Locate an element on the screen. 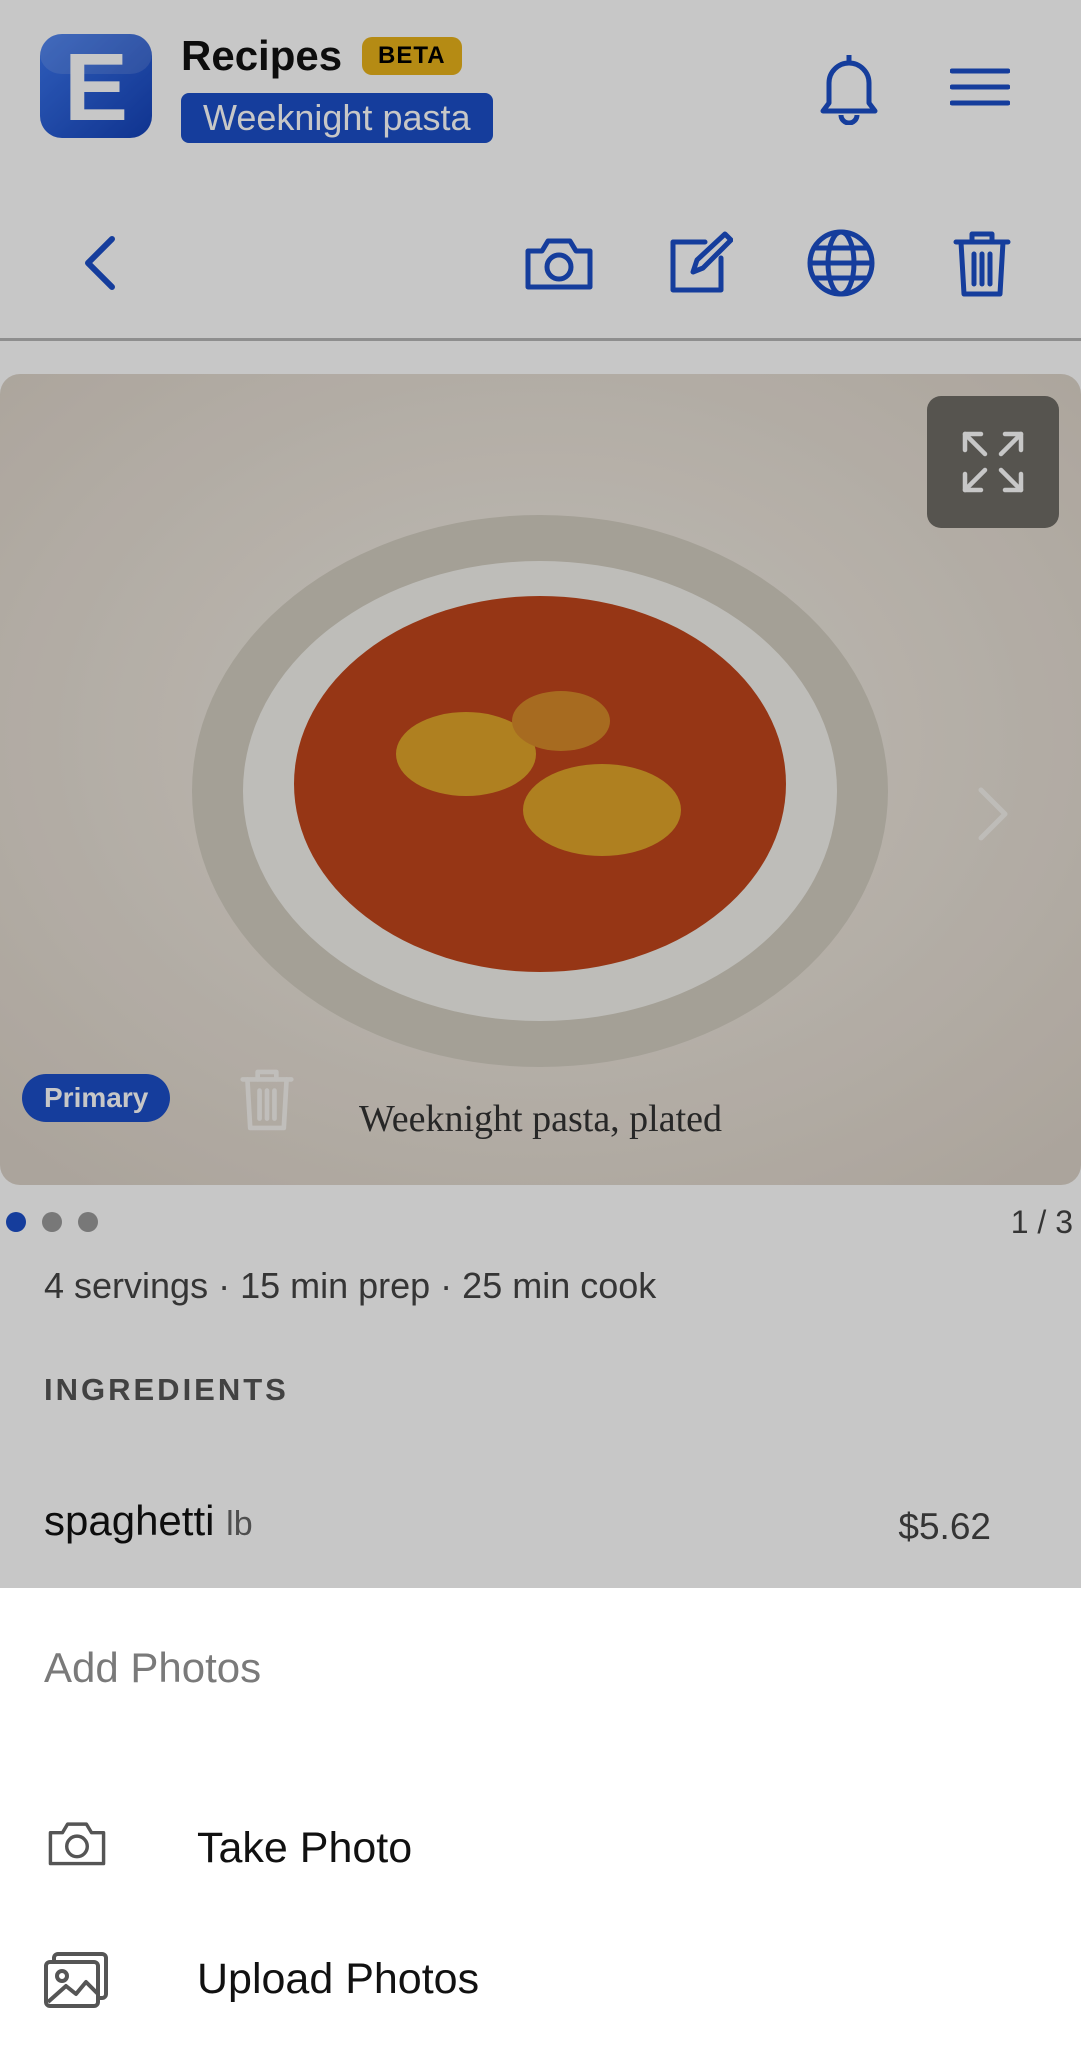  app-header: E Recipes BETA Weeknight pasta is located at coordinates (540, 89).